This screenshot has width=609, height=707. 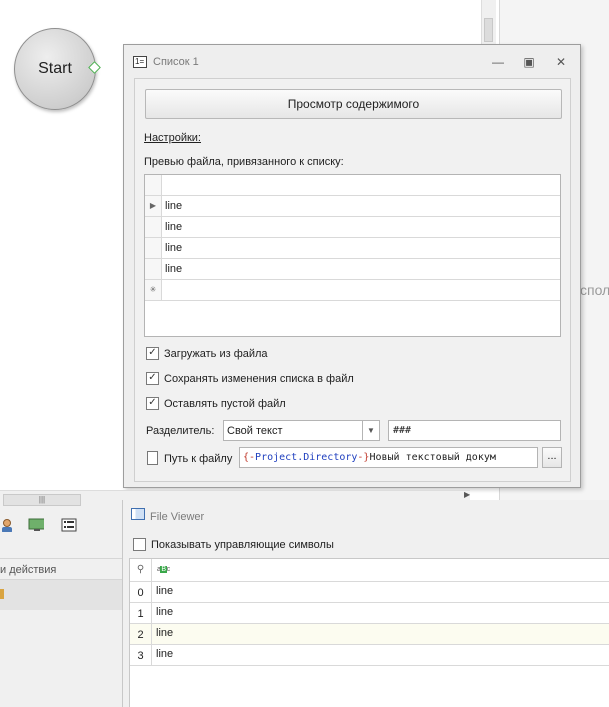 I want to click on separator-mode-value: Свой текст, so click(x=255, y=431).